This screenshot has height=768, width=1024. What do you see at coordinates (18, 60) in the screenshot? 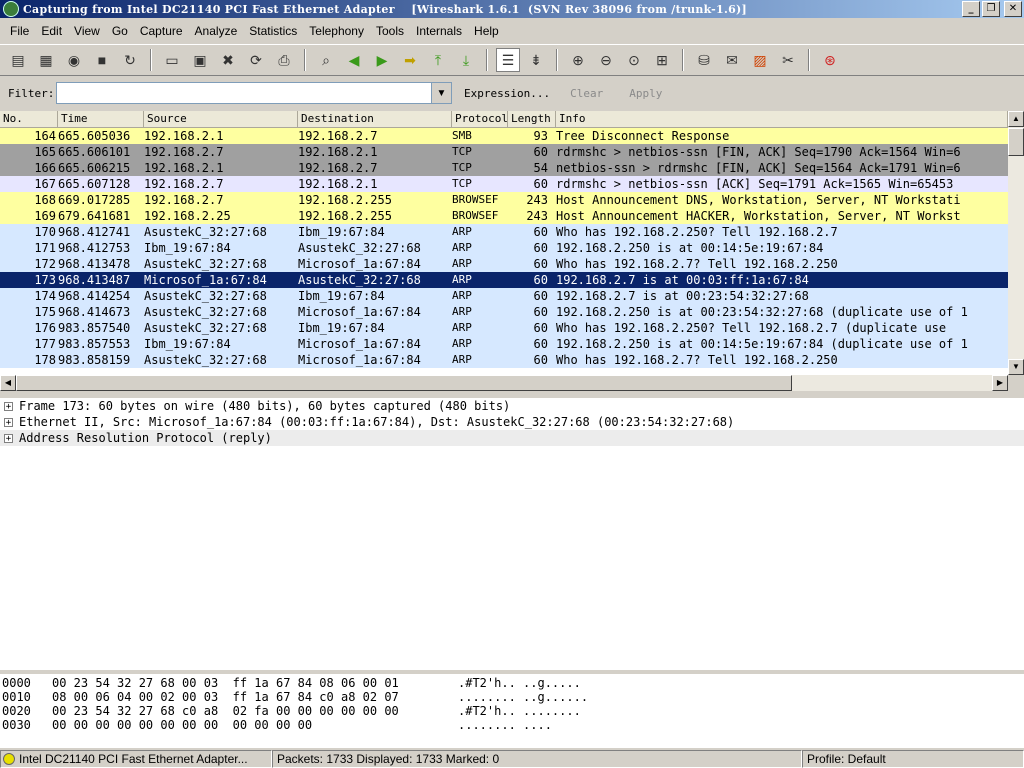
I see `interface-list-icon: ▤` at bounding box center [18, 60].